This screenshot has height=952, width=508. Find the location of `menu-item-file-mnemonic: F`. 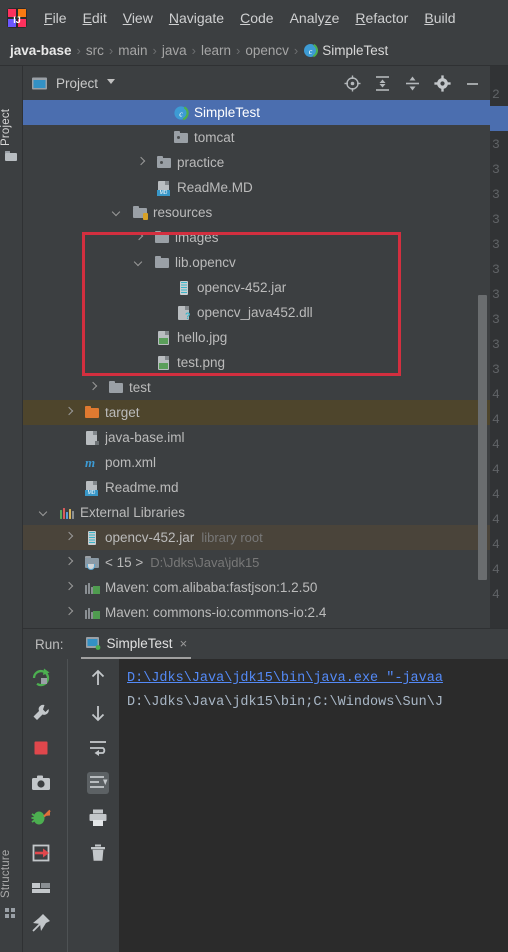

menu-item-file-mnemonic: F is located at coordinates (48, 18).